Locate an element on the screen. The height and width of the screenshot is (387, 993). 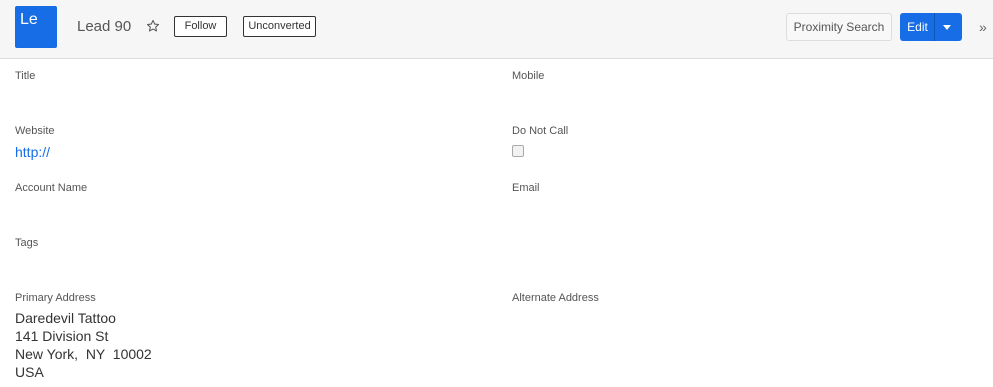
address-line: New York, NY 10002 is located at coordinates (83, 354).